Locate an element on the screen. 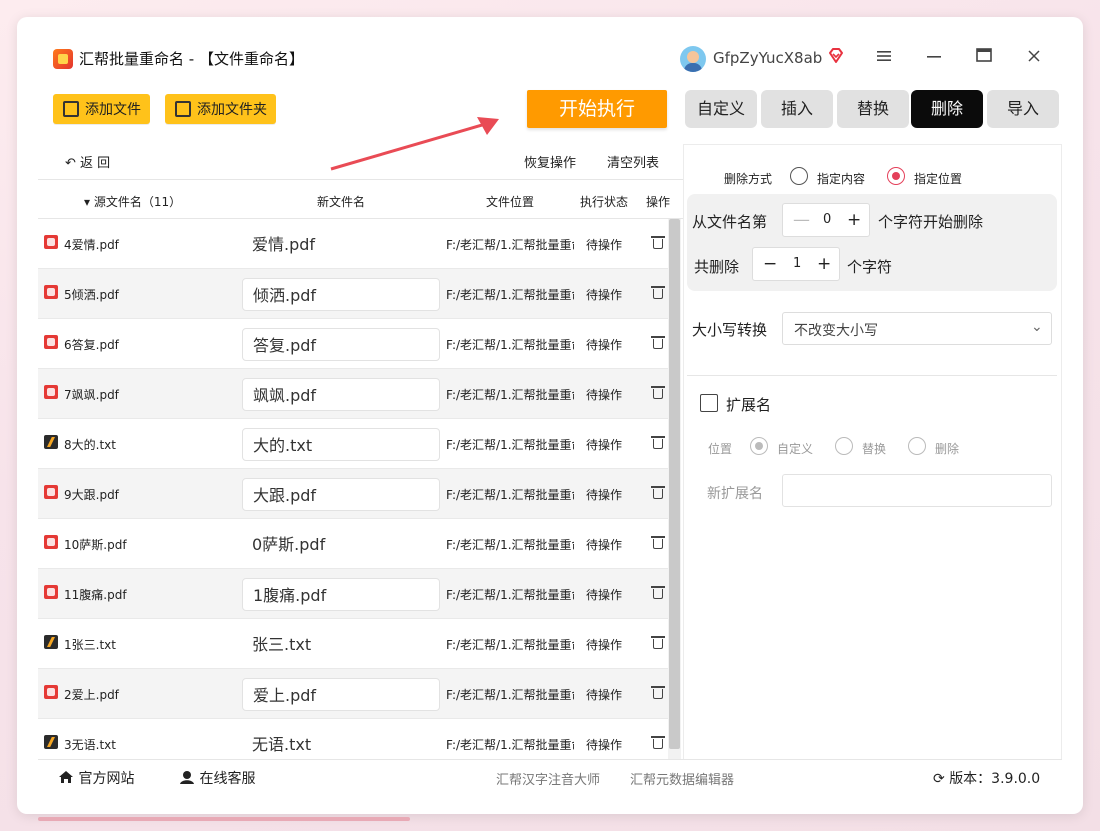  header-path: 文件位置 is located at coordinates (510, 202).